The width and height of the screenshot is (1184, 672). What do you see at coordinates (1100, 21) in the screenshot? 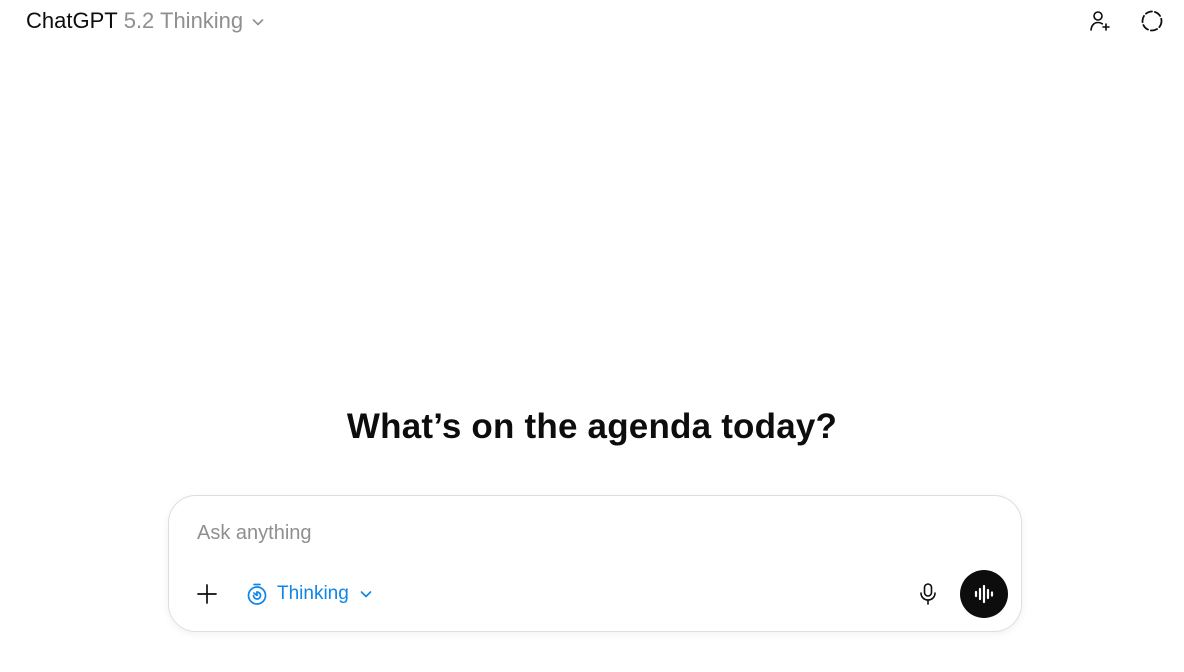
I see `add-person-icon` at bounding box center [1100, 21].